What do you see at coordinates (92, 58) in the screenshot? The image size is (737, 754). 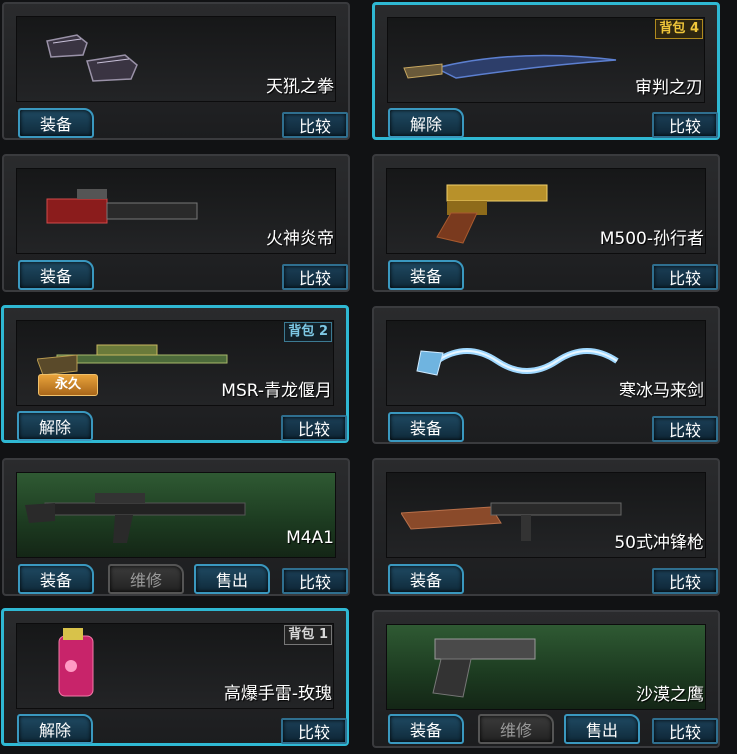 I see `gauntlet-icon` at bounding box center [92, 58].